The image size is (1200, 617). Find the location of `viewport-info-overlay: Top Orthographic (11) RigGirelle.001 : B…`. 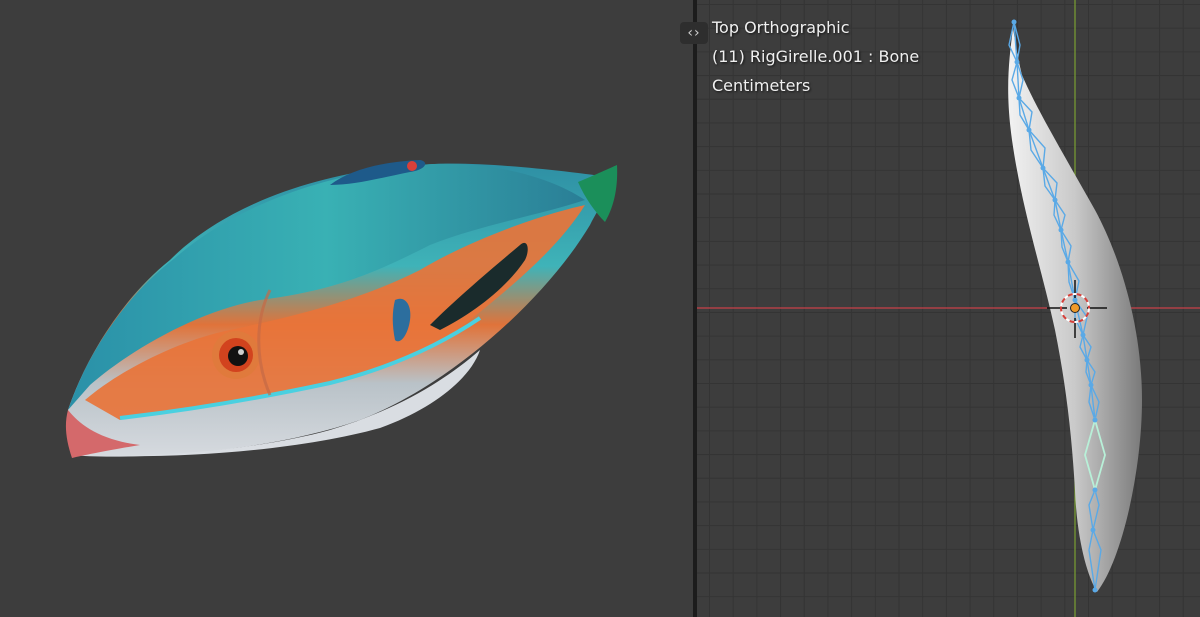

viewport-info-overlay: Top Orthographic (11) RigGirelle.001 : B… is located at coordinates (815, 56).